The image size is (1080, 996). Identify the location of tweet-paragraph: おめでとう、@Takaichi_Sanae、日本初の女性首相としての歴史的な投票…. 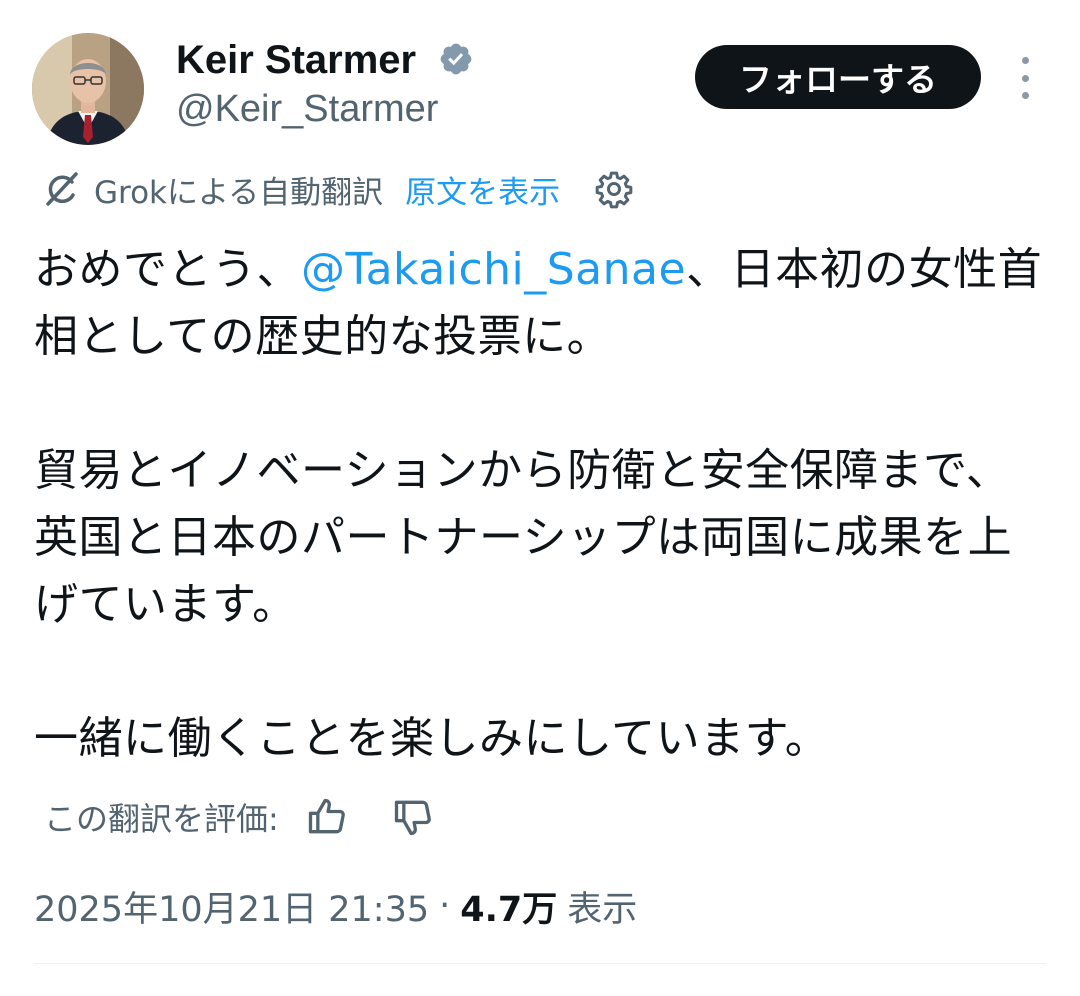
(539, 303).